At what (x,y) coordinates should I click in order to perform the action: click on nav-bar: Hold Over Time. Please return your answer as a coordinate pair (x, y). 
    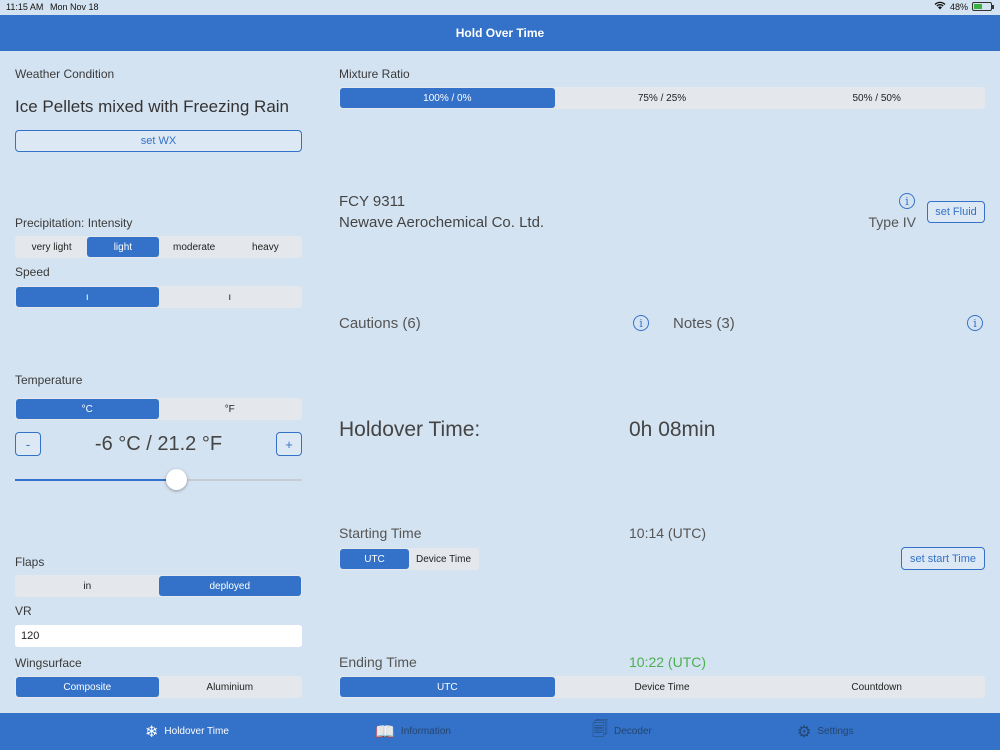
    Looking at the image, I should click on (500, 33).